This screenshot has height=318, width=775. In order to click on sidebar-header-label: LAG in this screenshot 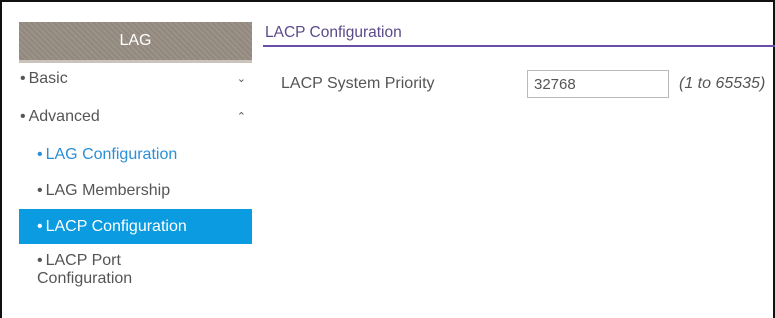, I will do `click(135, 40)`.